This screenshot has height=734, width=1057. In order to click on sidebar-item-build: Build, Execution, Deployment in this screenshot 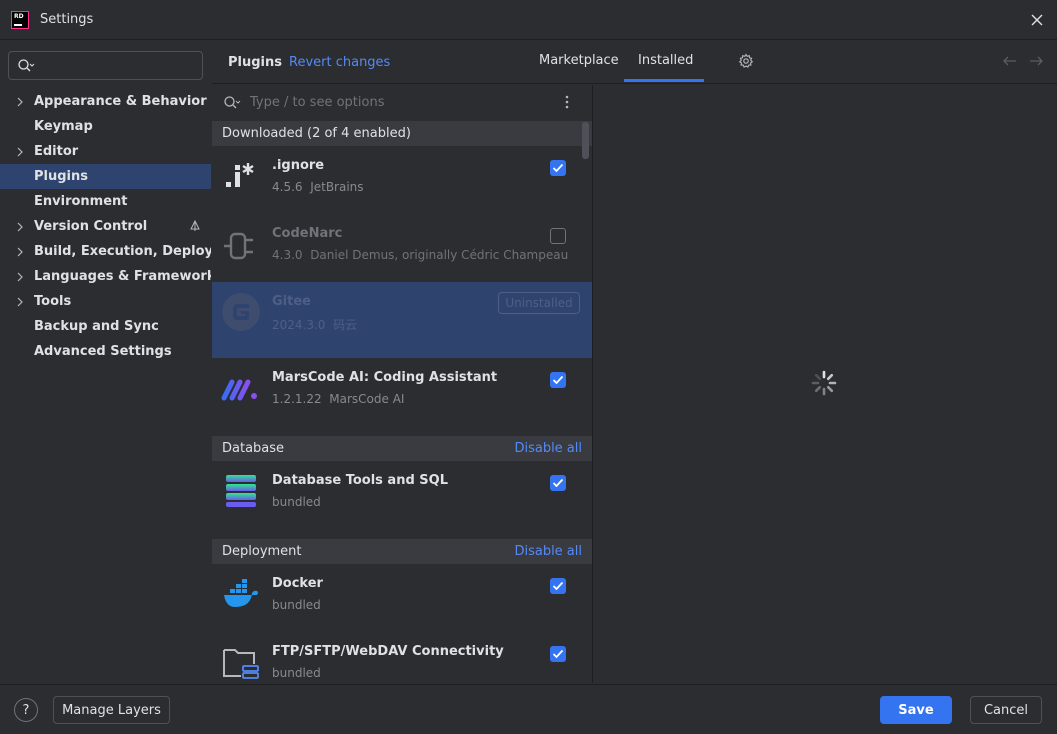, I will do `click(105, 251)`.